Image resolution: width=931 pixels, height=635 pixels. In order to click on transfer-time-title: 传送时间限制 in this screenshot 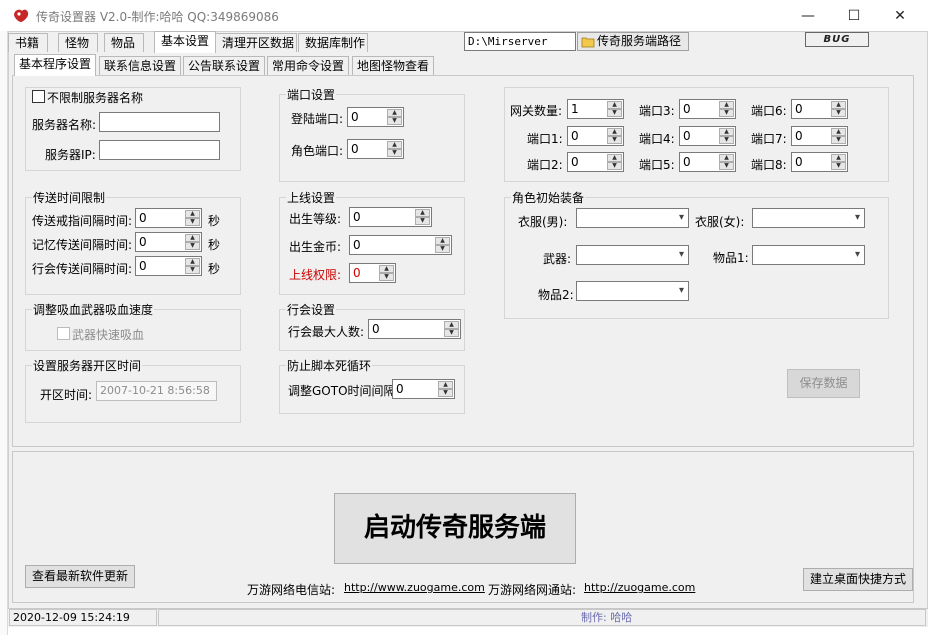, I will do `click(69, 197)`.